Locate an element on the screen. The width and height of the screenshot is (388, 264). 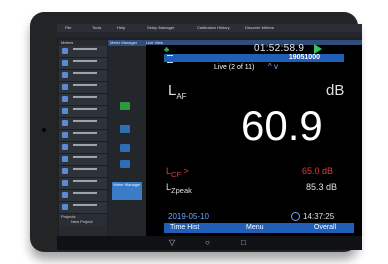
play-button is located at coordinates (125, 106).